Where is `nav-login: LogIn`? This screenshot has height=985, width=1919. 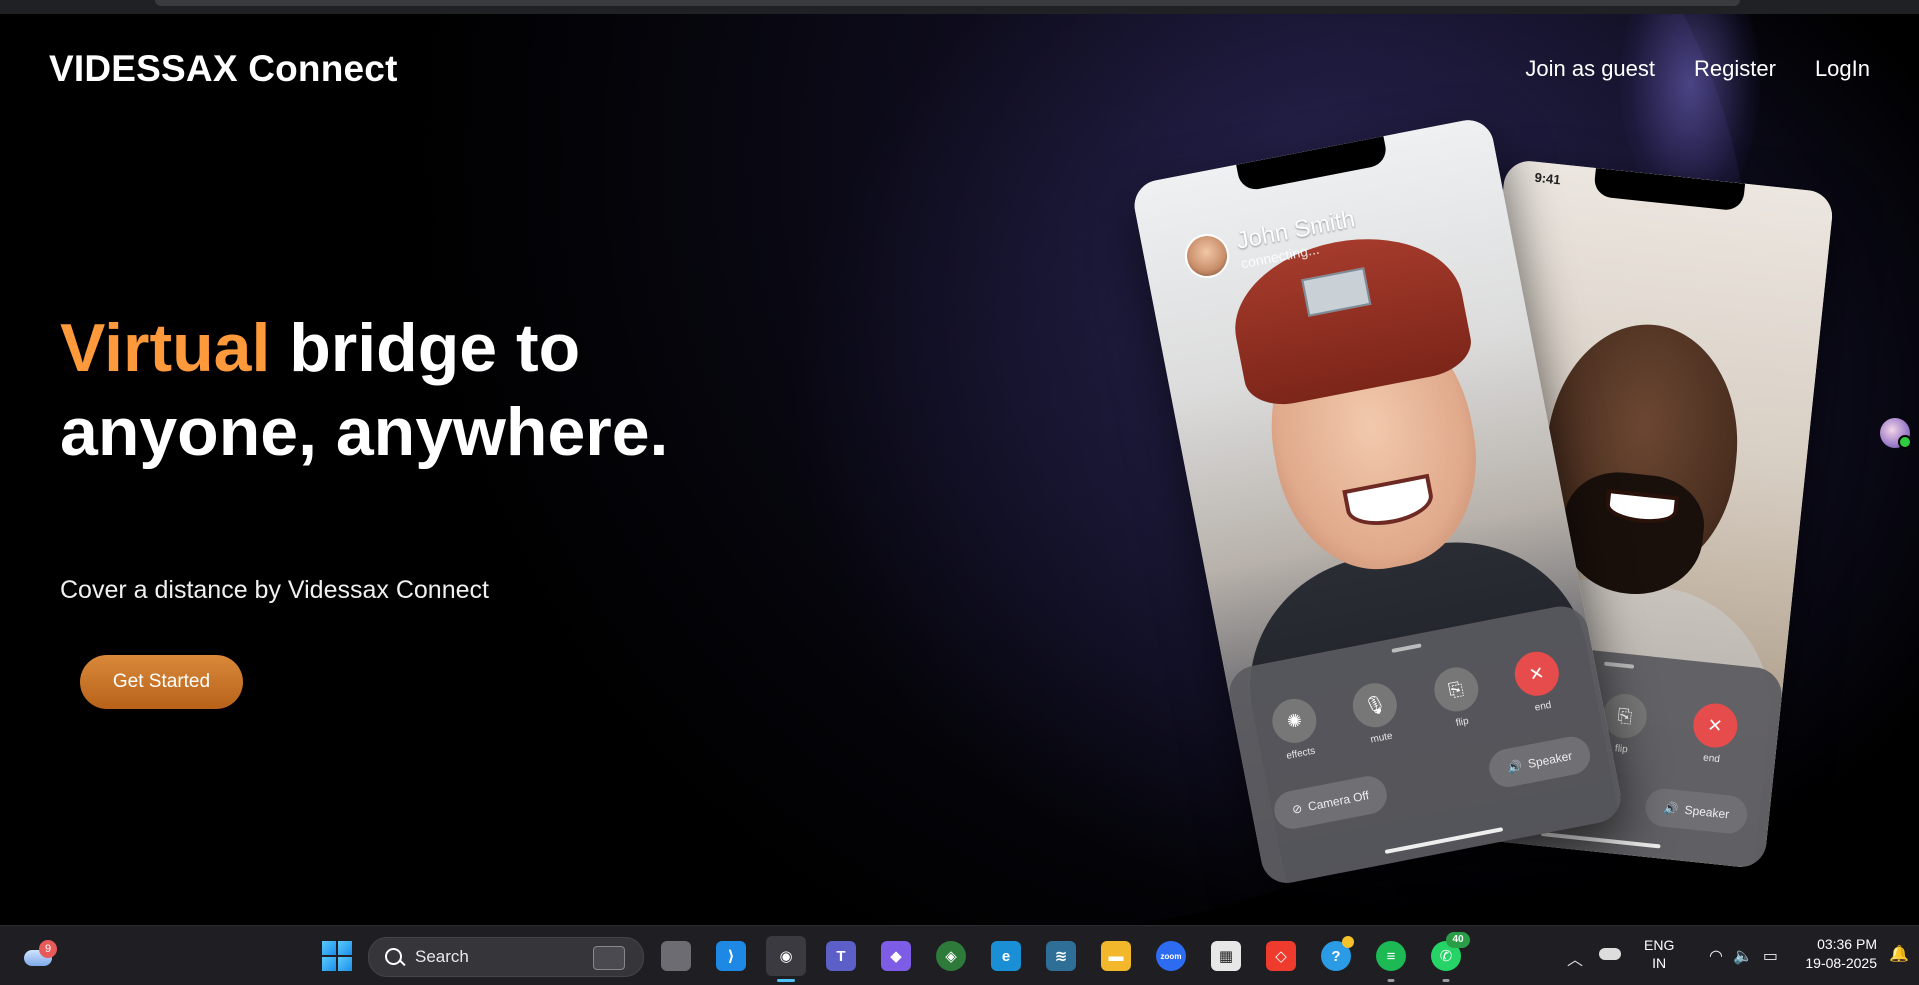
nav-login: LogIn is located at coordinates (1842, 69).